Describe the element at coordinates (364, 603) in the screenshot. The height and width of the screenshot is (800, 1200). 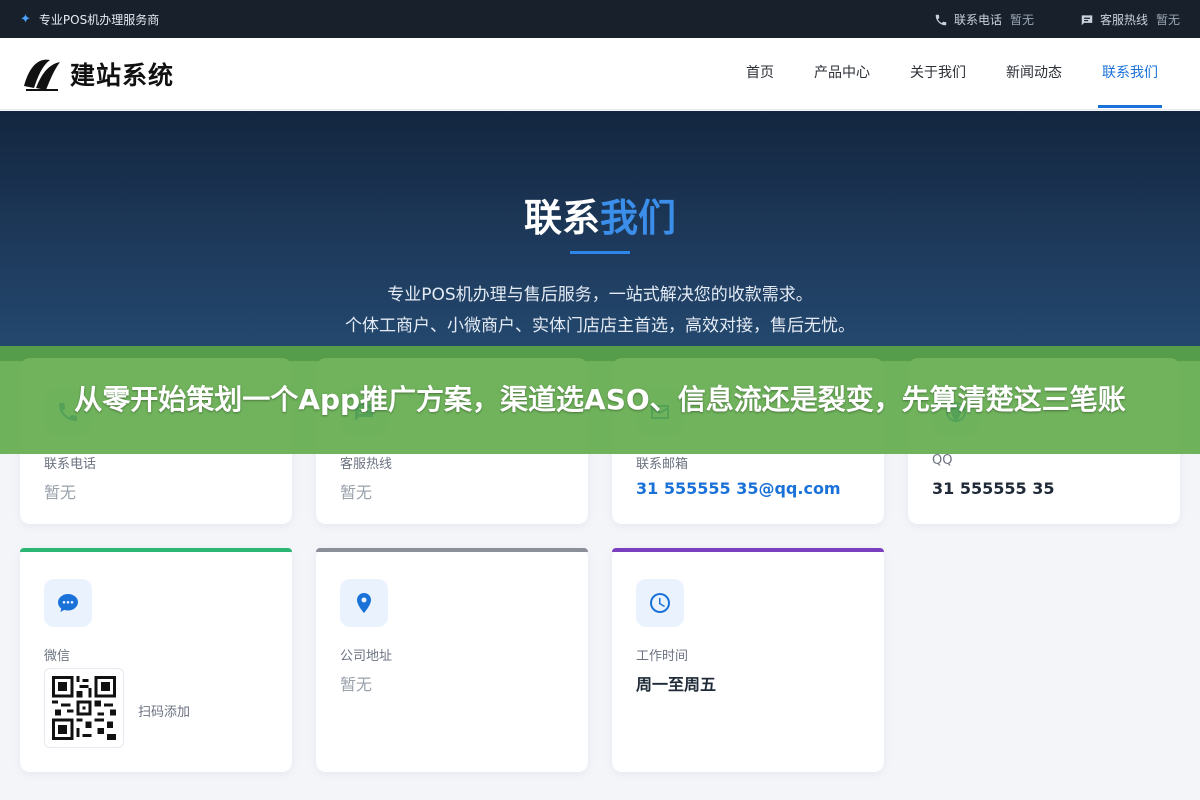
I see `location-icon` at that location.